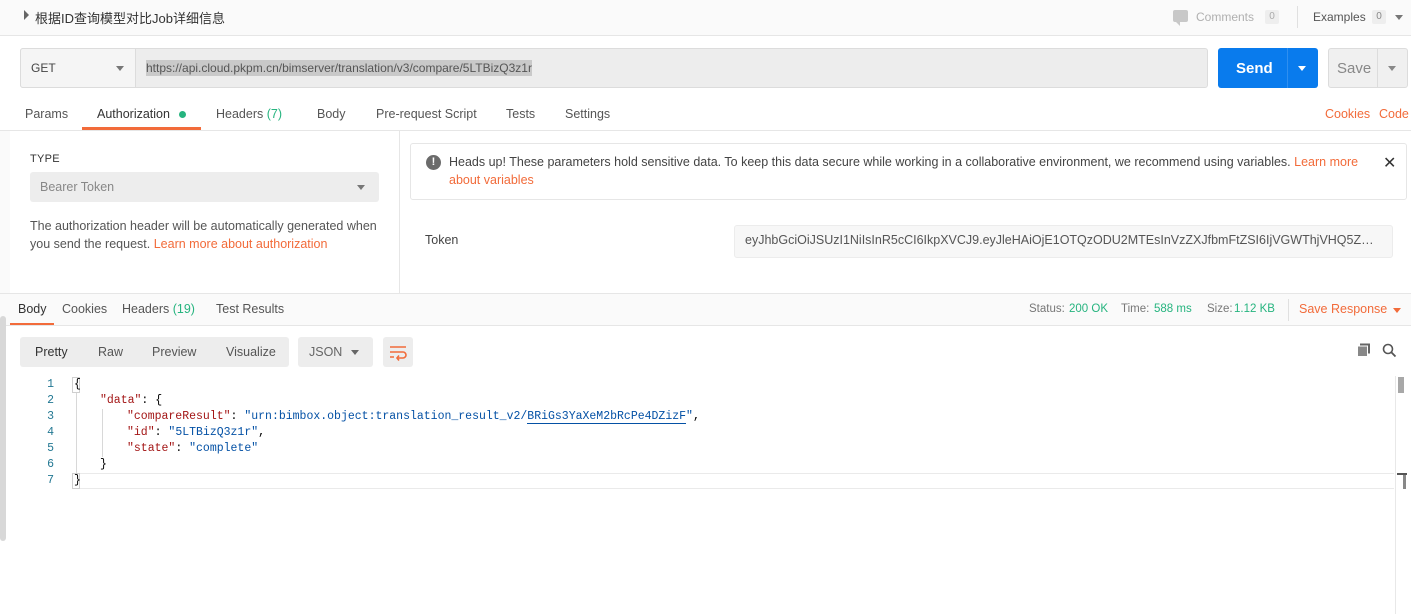 Image resolution: width=1411 pixels, height=614 pixels. Describe the element at coordinates (520, 114) in the screenshot. I see `tab-tests: Tests` at that location.